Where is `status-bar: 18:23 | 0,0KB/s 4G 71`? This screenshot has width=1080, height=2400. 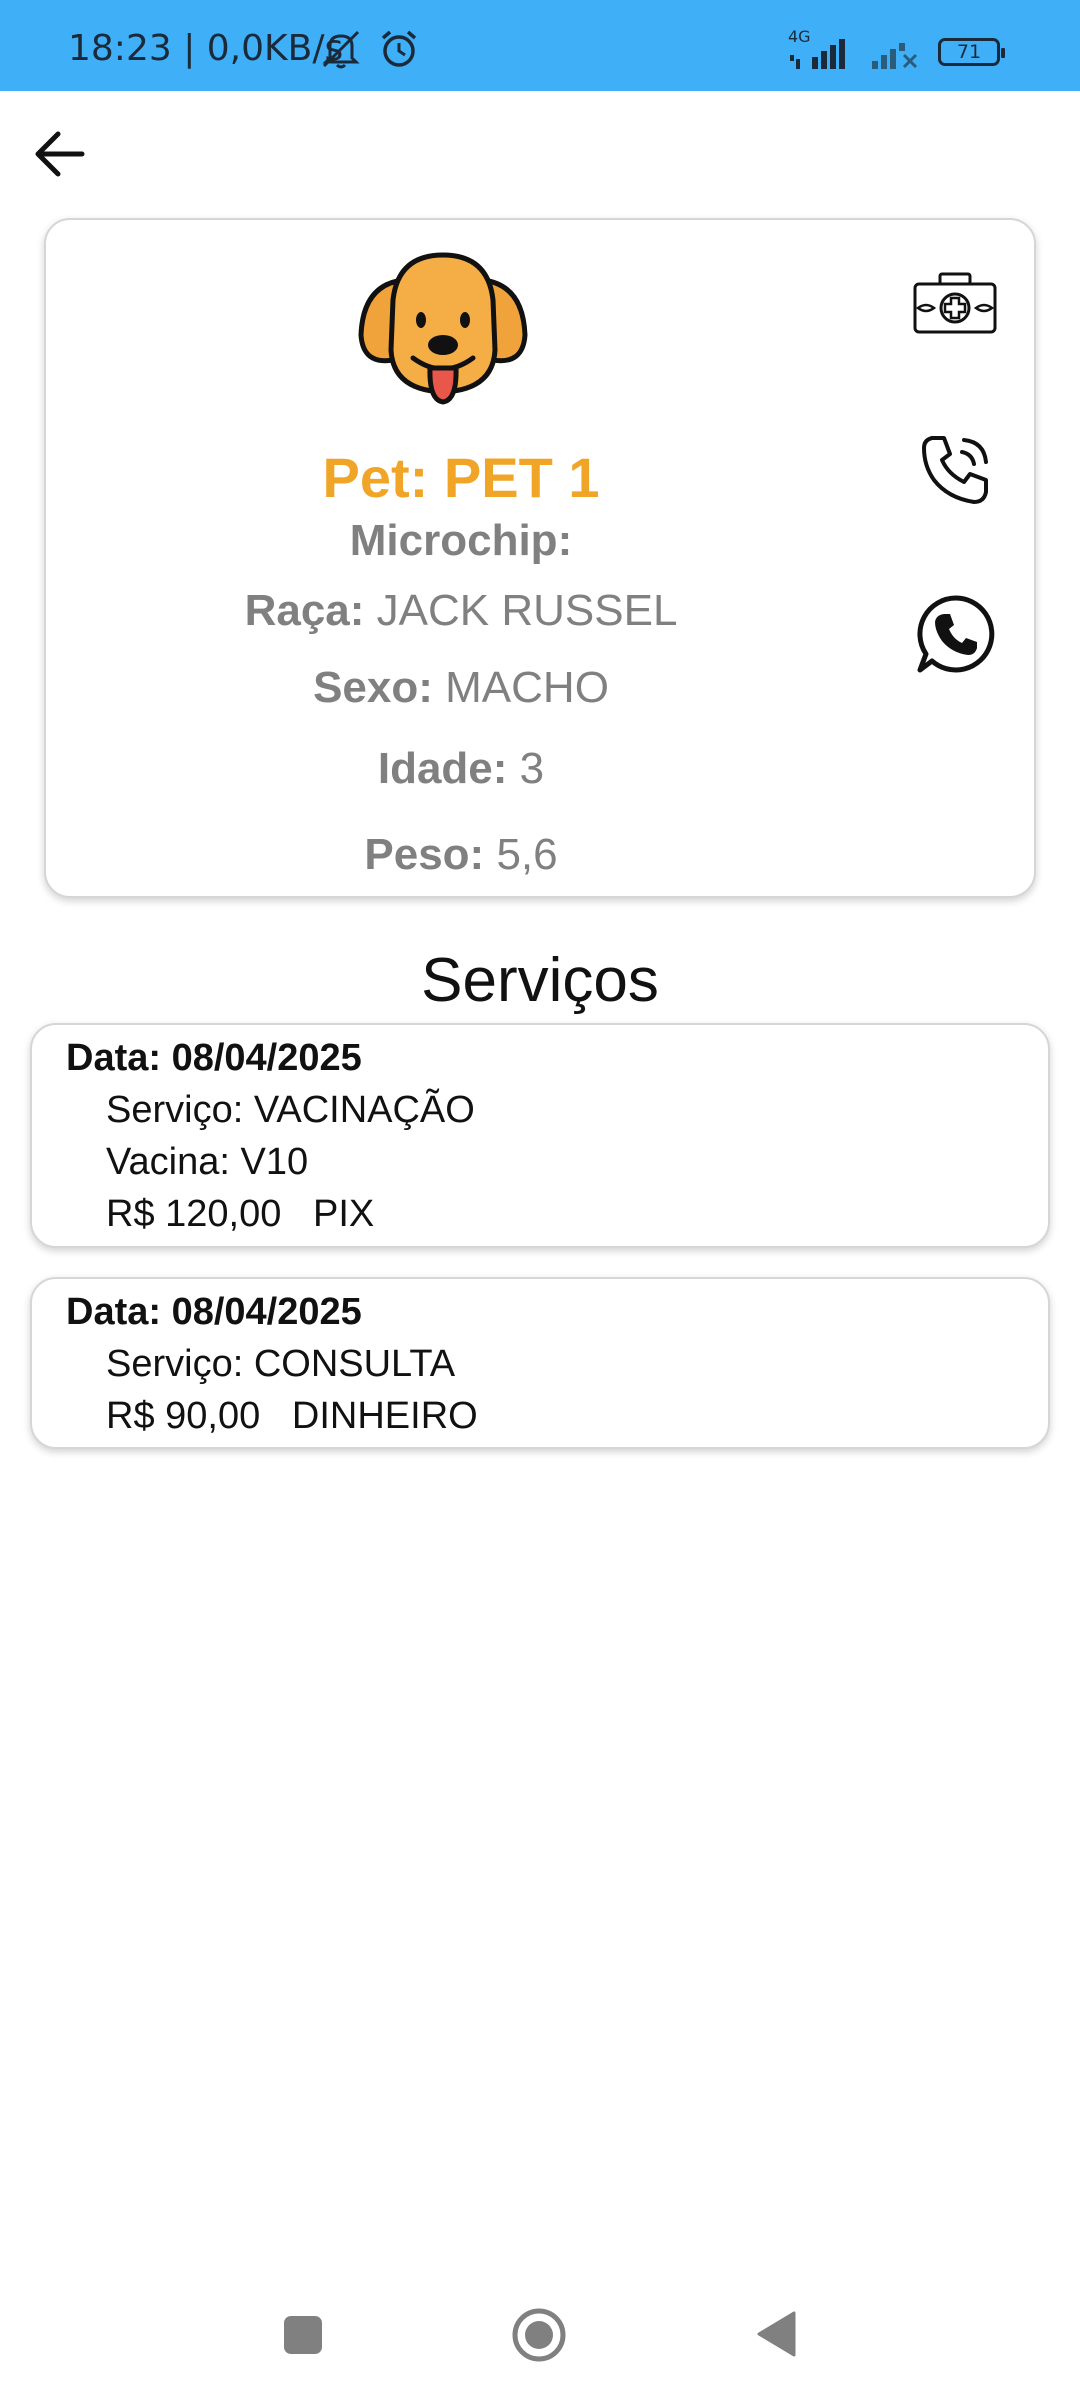 status-bar: 18:23 | 0,0KB/s 4G 71 is located at coordinates (540, 45).